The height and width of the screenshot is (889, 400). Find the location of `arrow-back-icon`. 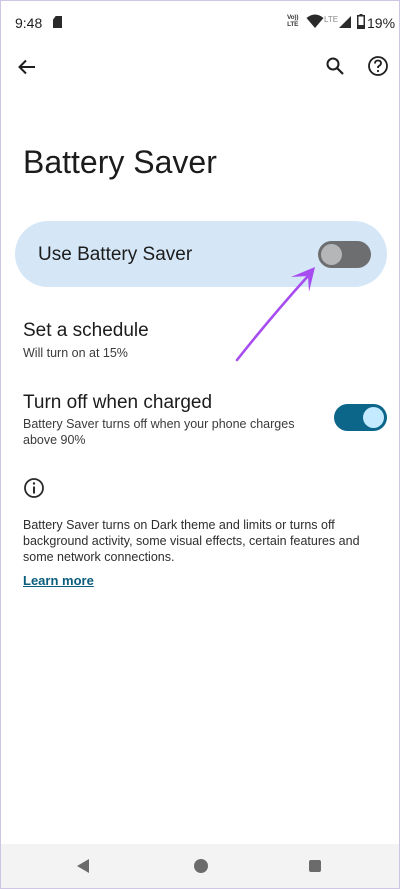

arrow-back-icon is located at coordinates (26, 67).